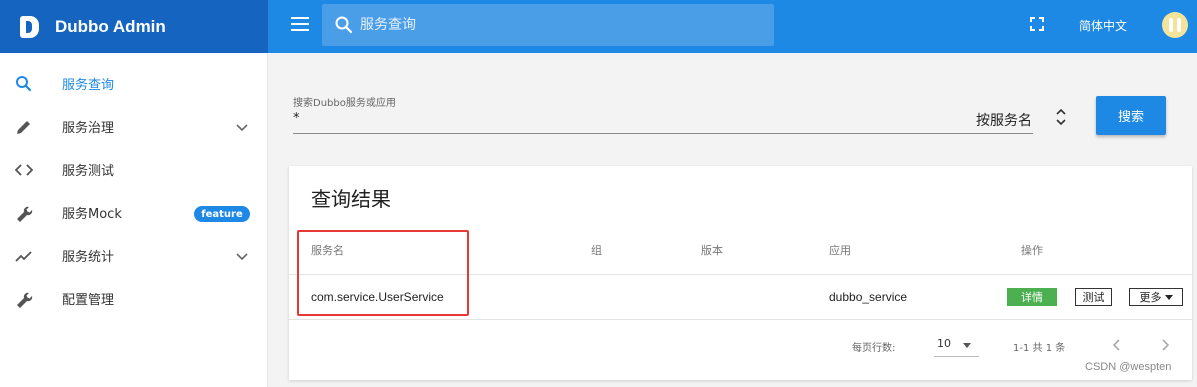 The width and height of the screenshot is (1197, 387). Describe the element at coordinates (1103, 25) in the screenshot. I see `language-switcher: 简体中文` at that location.